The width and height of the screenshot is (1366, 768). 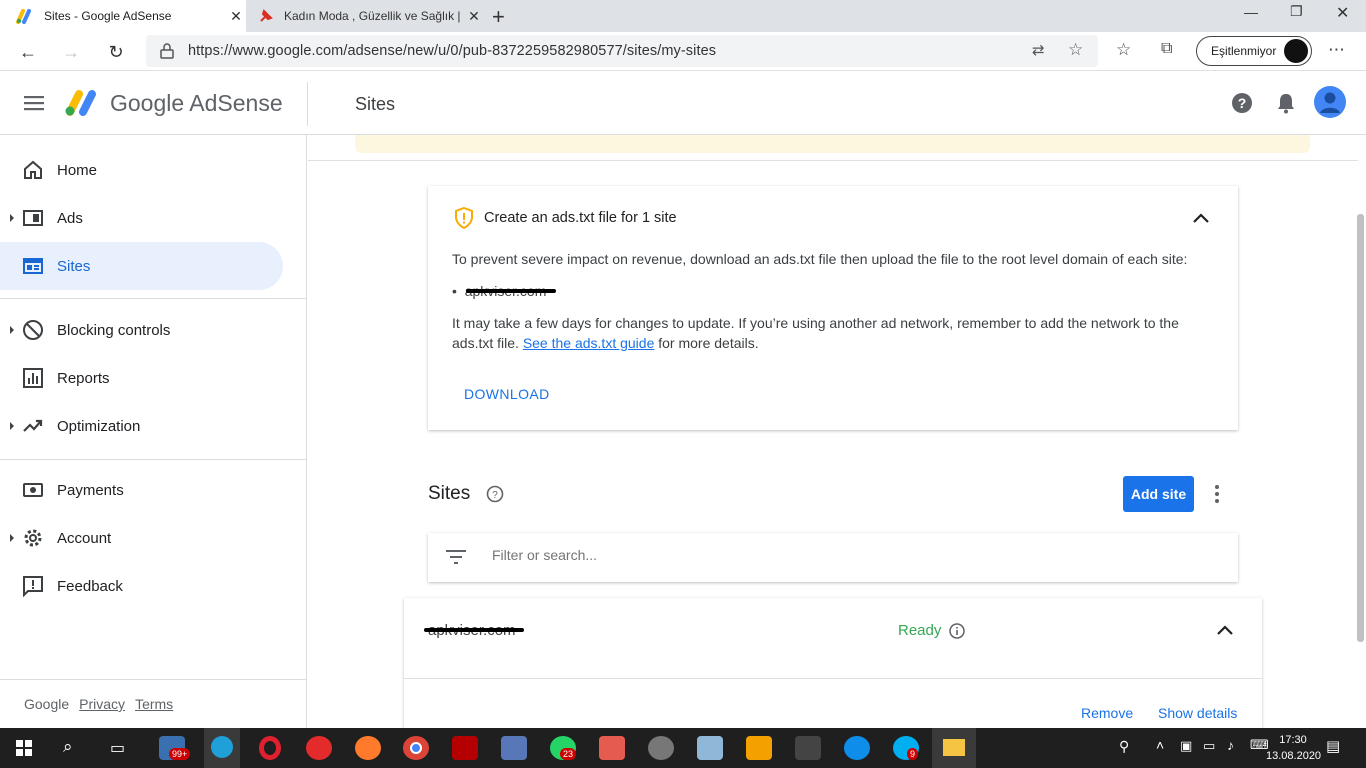 I want to click on whatsapp-app-icon: 23, so click(x=563, y=748).